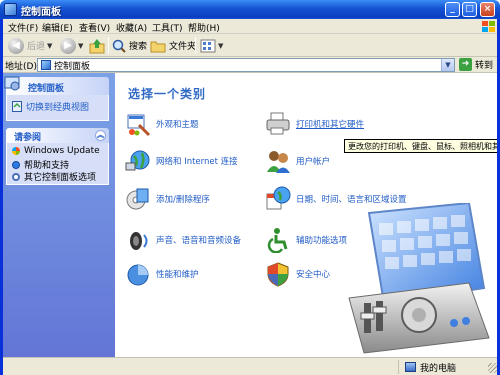  I want to click on speaker-icon, so click(139, 241).